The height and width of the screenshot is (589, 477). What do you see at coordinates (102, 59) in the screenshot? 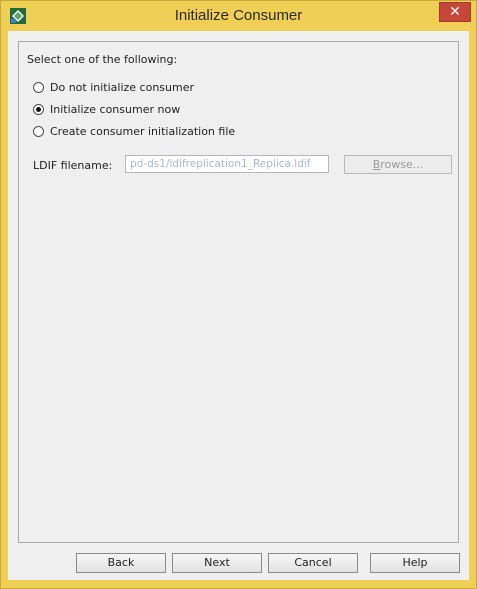
I see `options-prompt: Select one of the following:` at bounding box center [102, 59].